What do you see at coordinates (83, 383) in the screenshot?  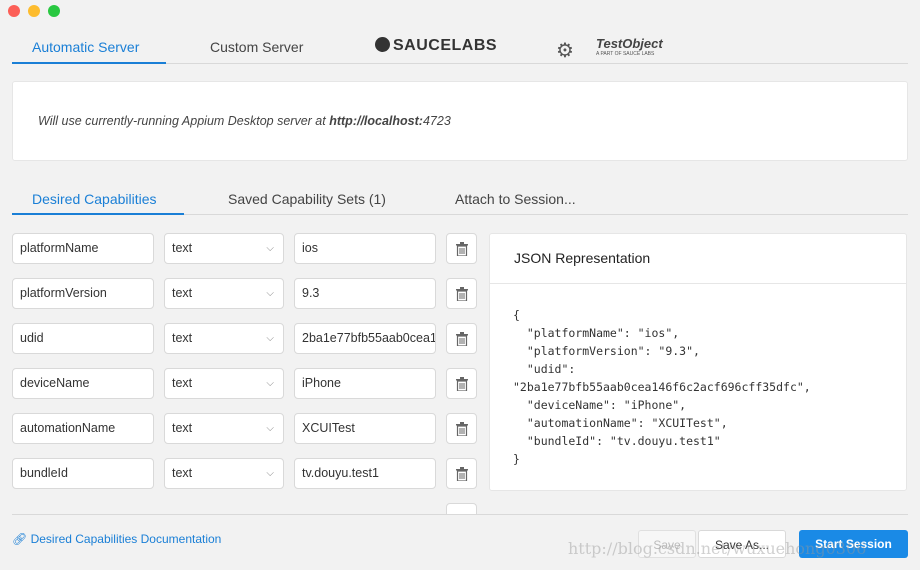 I see `capability-name-input: deviceName` at bounding box center [83, 383].